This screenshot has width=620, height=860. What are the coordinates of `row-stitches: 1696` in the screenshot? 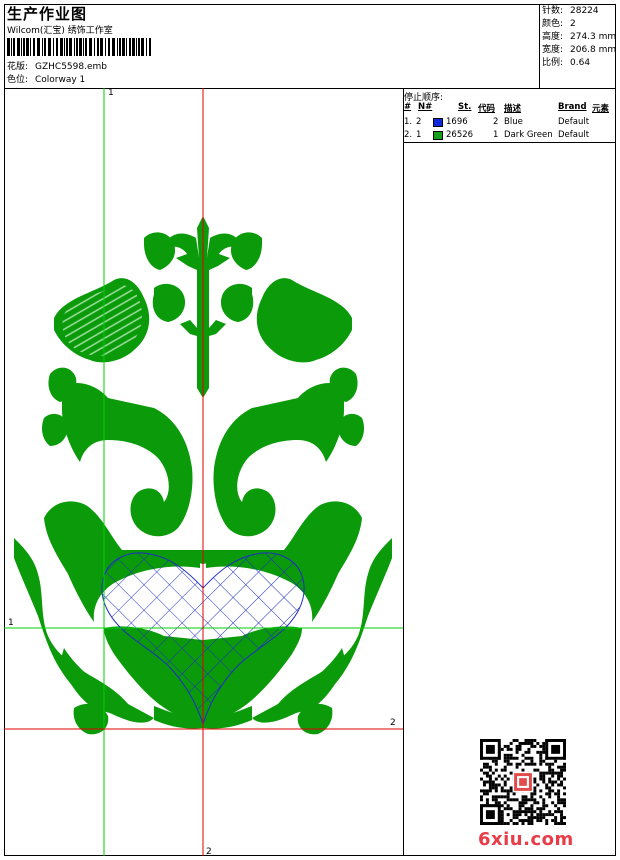 It's located at (457, 122).